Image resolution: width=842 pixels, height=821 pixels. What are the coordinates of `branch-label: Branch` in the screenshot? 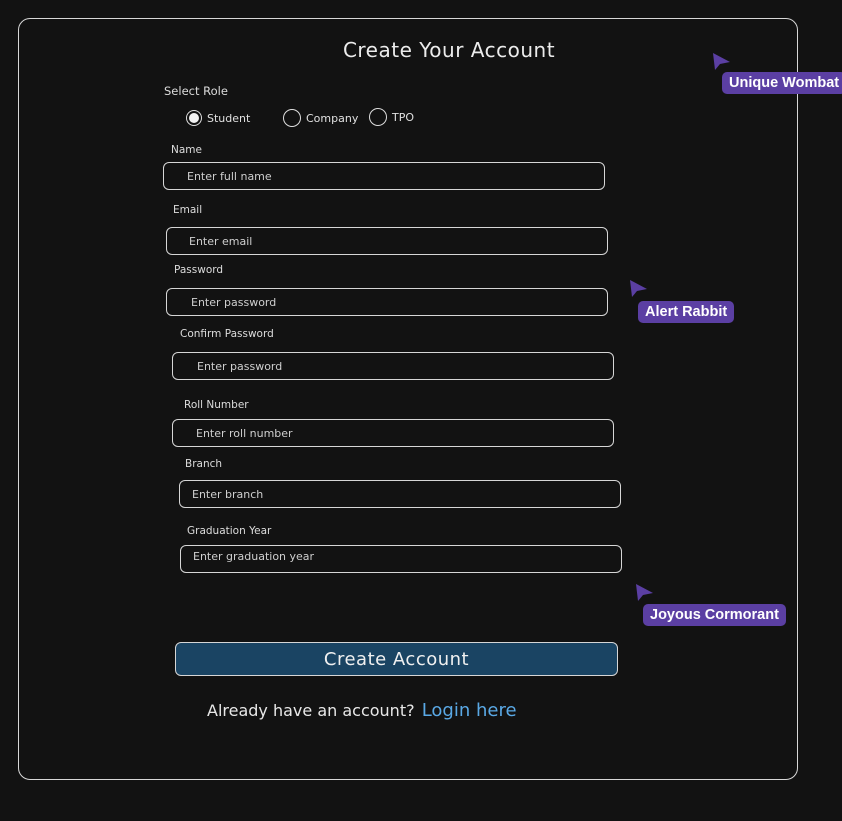 It's located at (204, 464).